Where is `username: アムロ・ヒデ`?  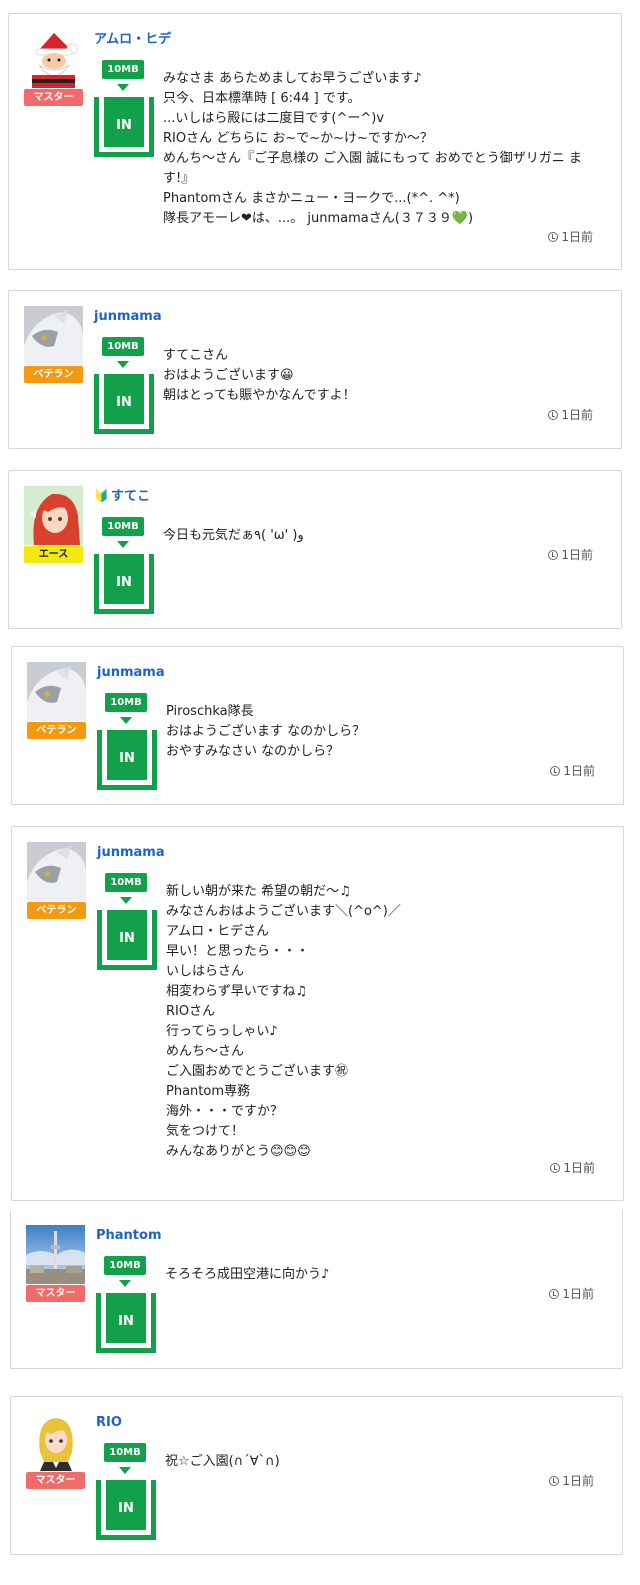 username: アムロ・ヒデ is located at coordinates (132, 39).